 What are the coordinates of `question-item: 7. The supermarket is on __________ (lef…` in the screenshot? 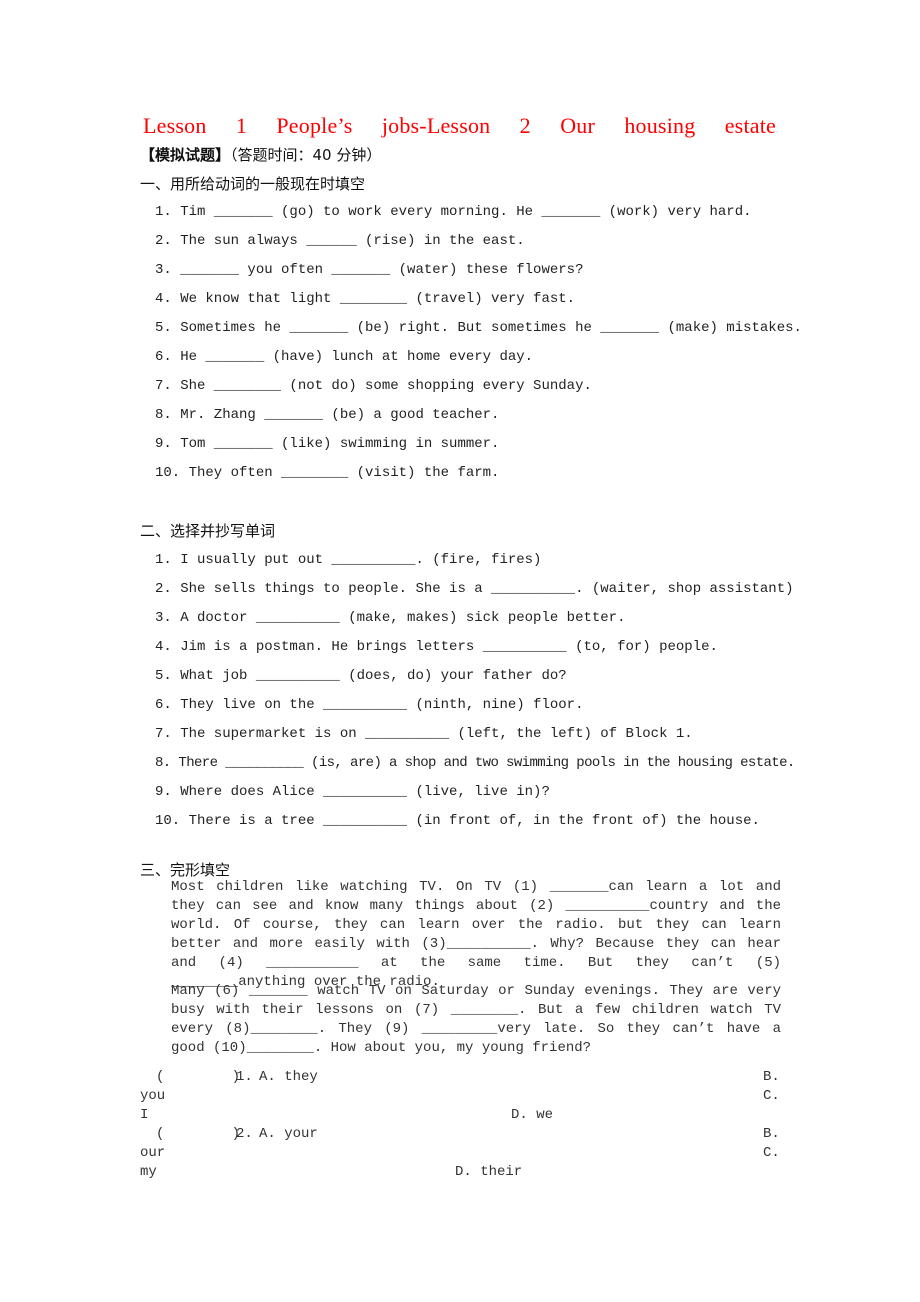 It's located at (424, 734).